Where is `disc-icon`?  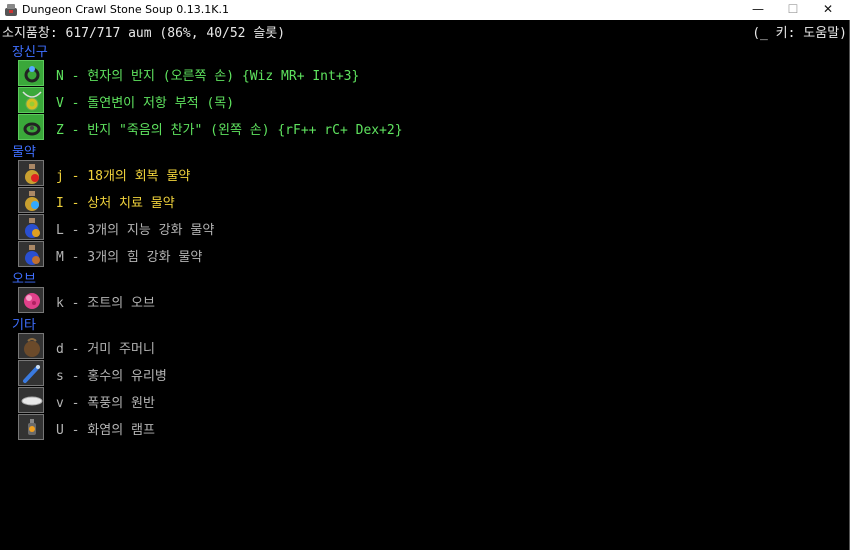 disc-icon is located at coordinates (31, 400).